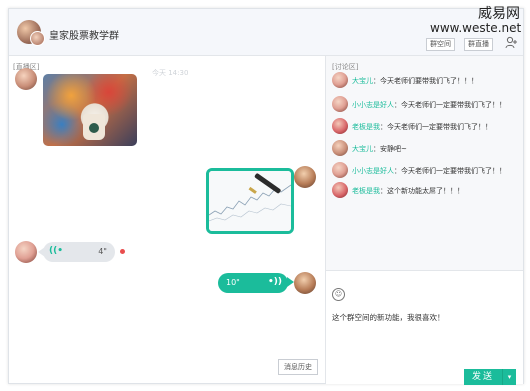 The image size is (530, 391). I want to click on voice-message-received: ((• 4", so click(79, 252).